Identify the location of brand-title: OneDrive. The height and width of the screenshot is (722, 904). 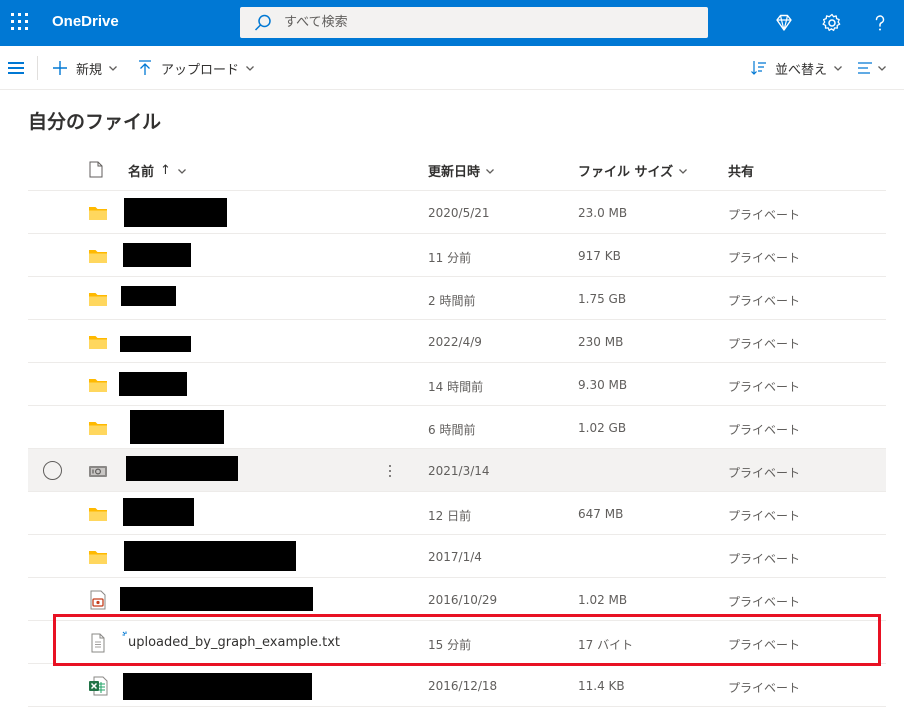
(85, 21).